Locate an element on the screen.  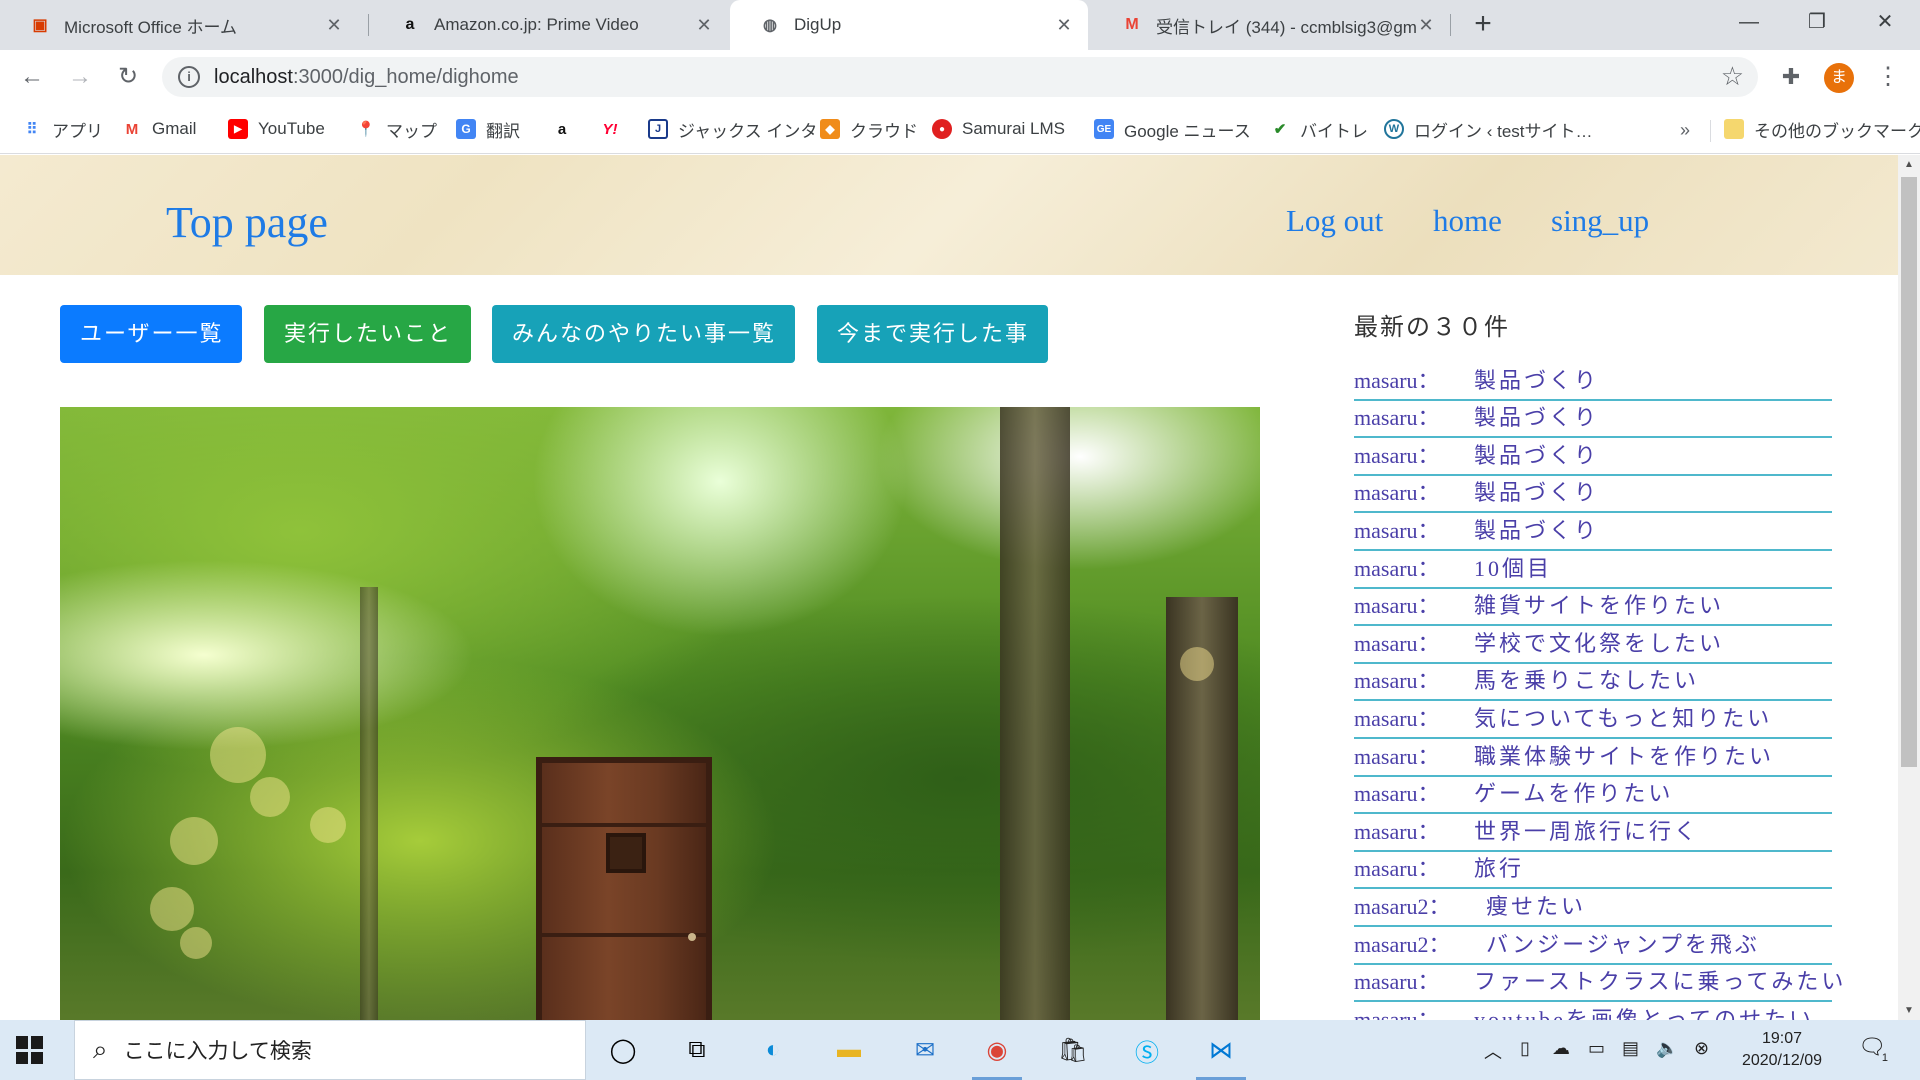
bookmark-google-news: GE Google ニュース is located at coordinates (1172, 129).